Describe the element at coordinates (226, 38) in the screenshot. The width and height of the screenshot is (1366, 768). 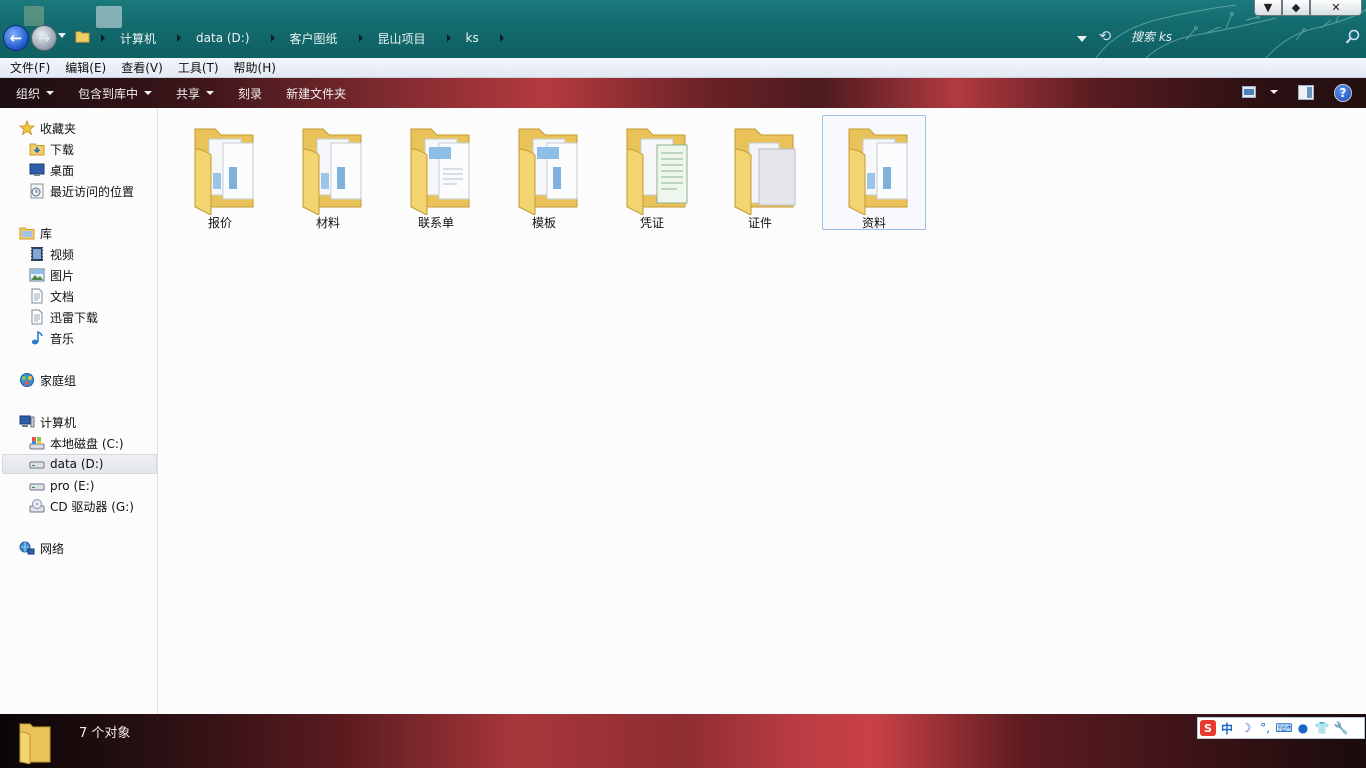
I see `breadcrumb-item-data-drive: data (D:)` at that location.